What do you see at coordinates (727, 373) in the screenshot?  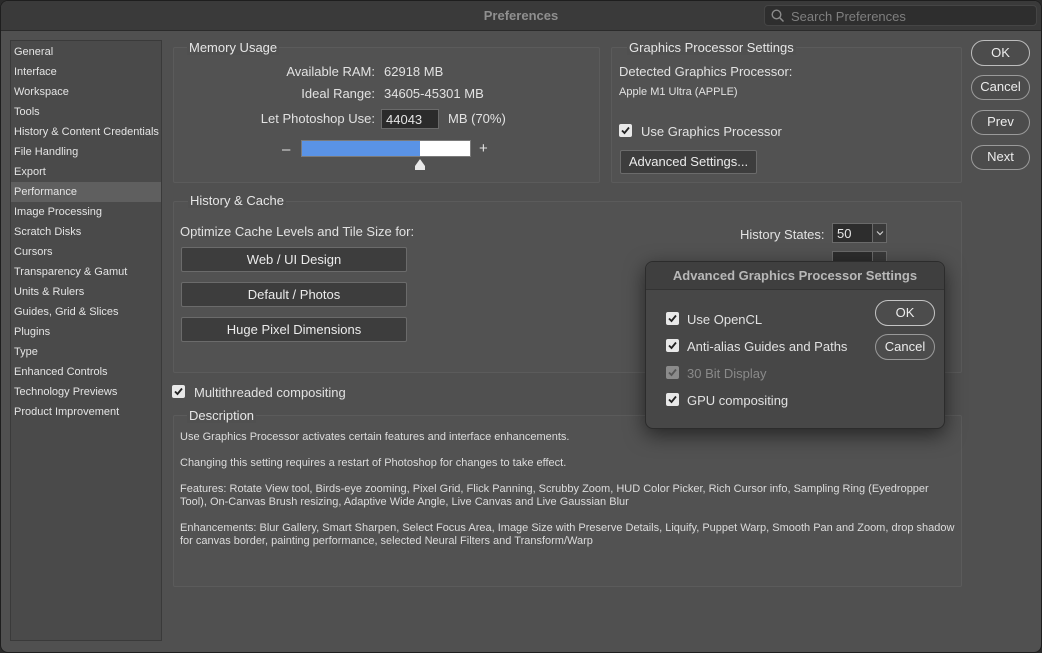 I see `30-bit-display-label: 30 Bit Display` at bounding box center [727, 373].